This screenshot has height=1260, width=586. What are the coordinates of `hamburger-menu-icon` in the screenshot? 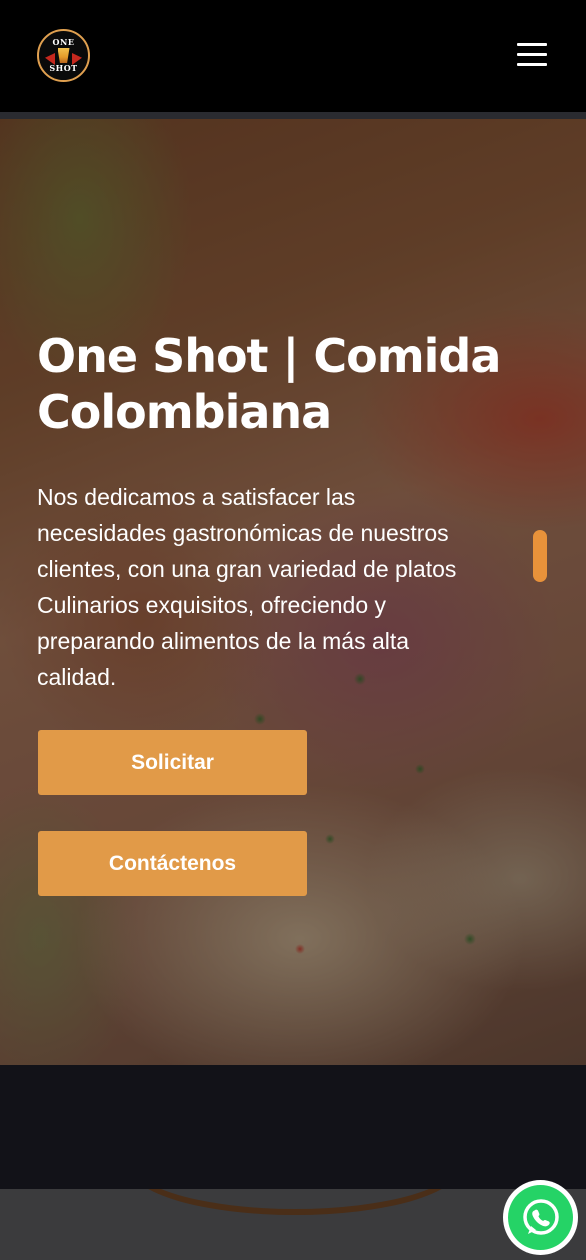 It's located at (532, 55).